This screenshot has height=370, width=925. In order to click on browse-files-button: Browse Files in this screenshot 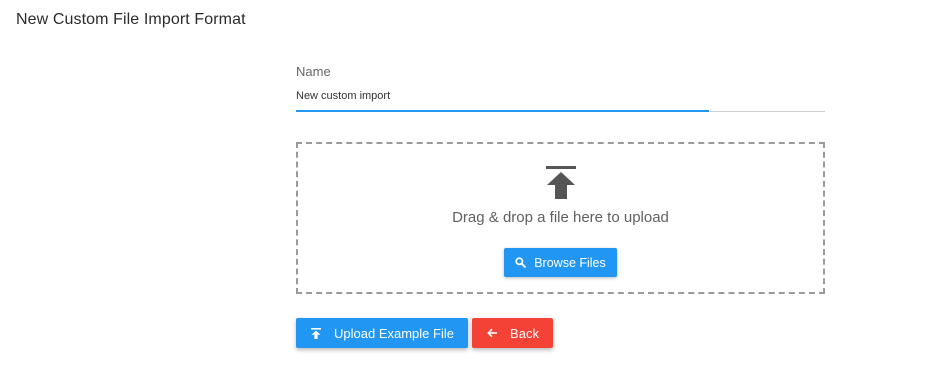, I will do `click(560, 262)`.